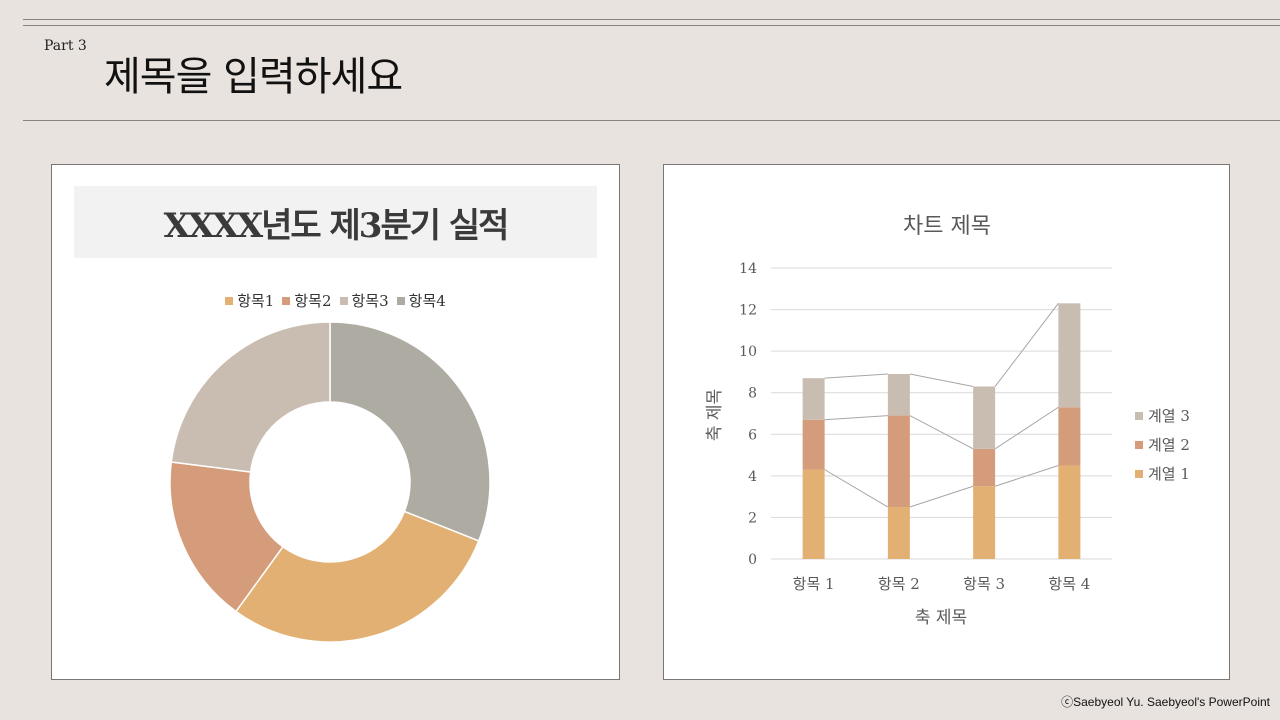 Image resolution: width=1280 pixels, height=720 pixels. What do you see at coordinates (65, 46) in the screenshot?
I see `part-label: Part 3` at bounding box center [65, 46].